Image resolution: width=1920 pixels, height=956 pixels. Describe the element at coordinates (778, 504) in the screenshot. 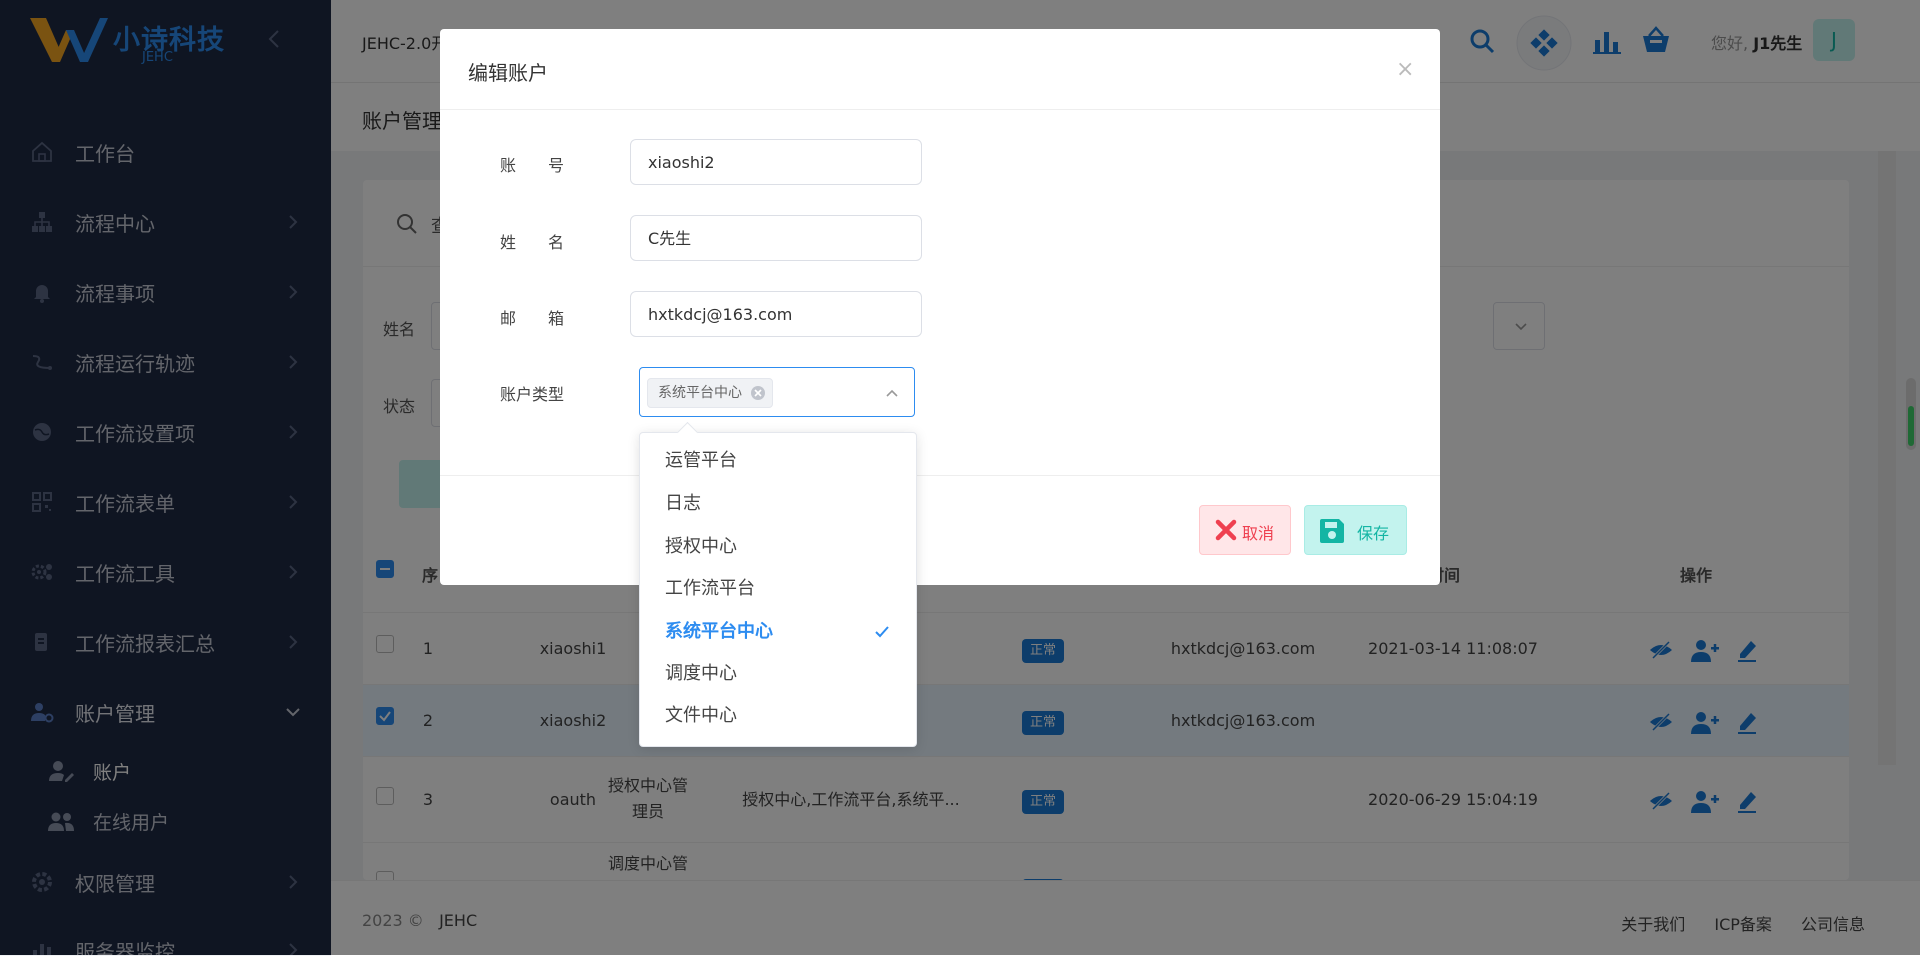

I see `option-log: 日志` at that location.